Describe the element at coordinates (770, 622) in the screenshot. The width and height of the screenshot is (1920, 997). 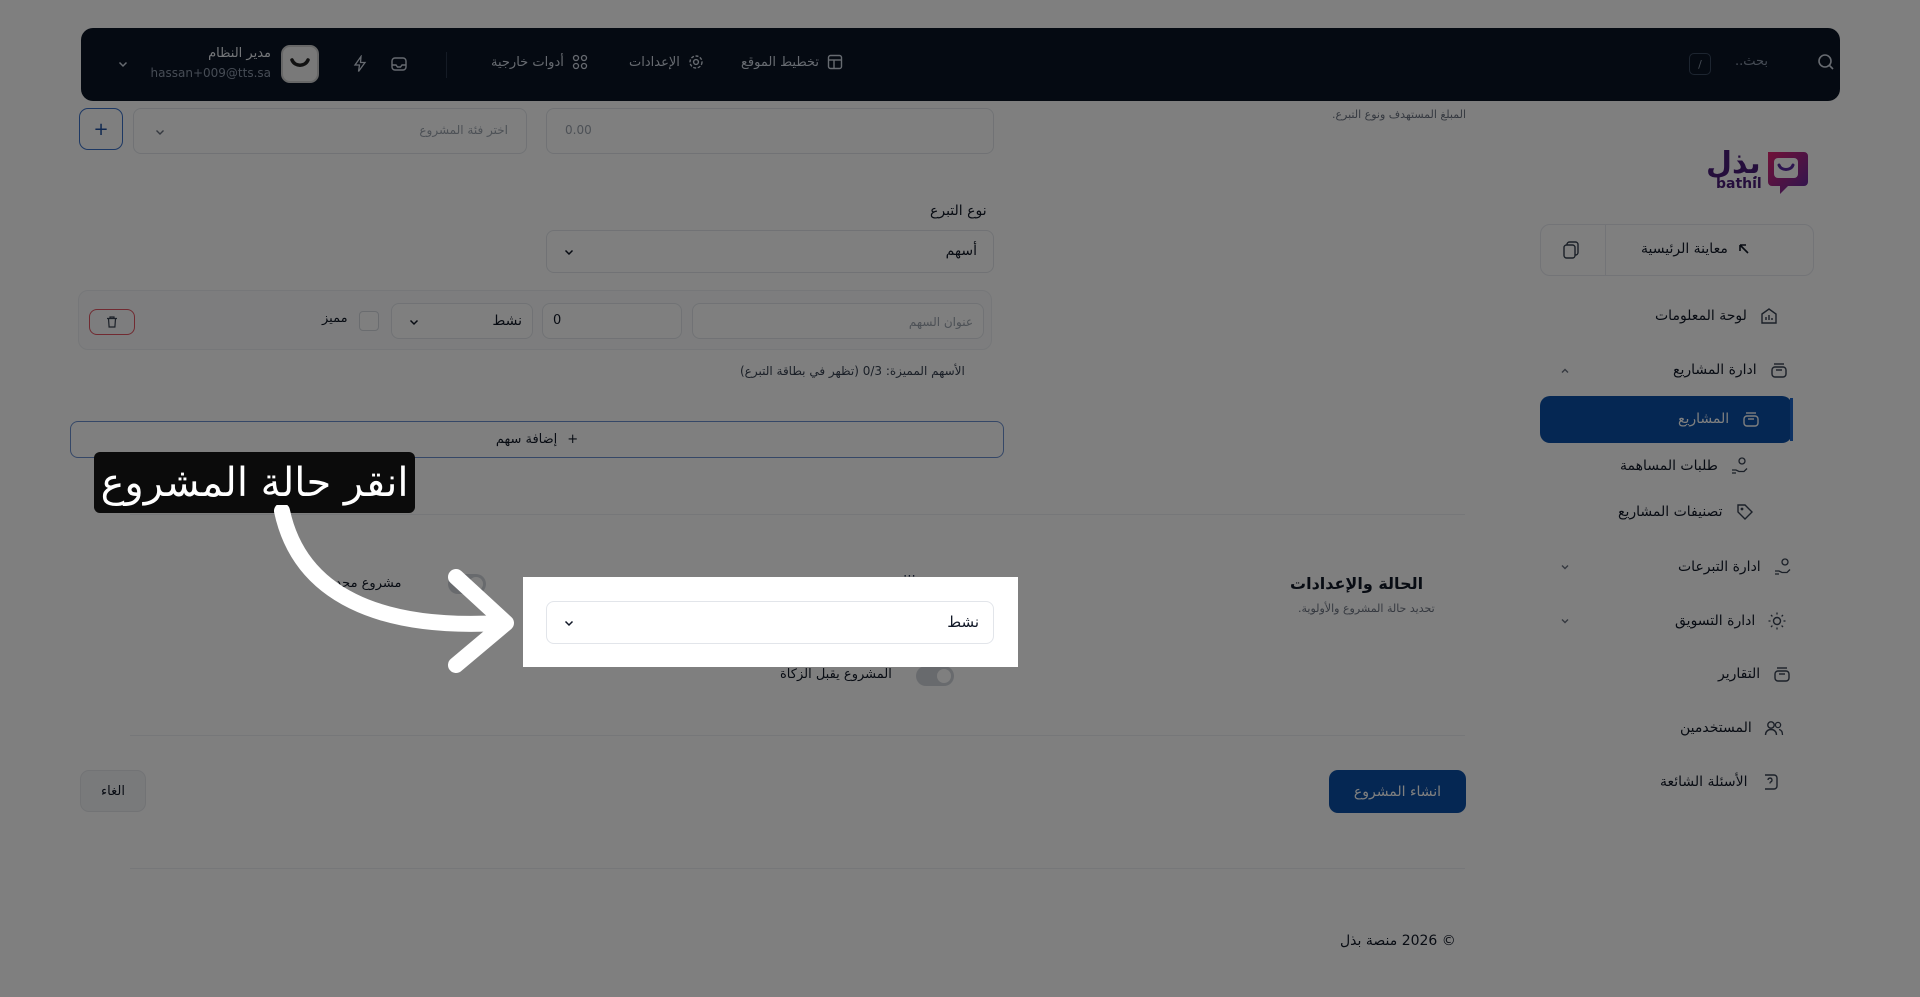
I see `project-status-select: نشط` at that location.